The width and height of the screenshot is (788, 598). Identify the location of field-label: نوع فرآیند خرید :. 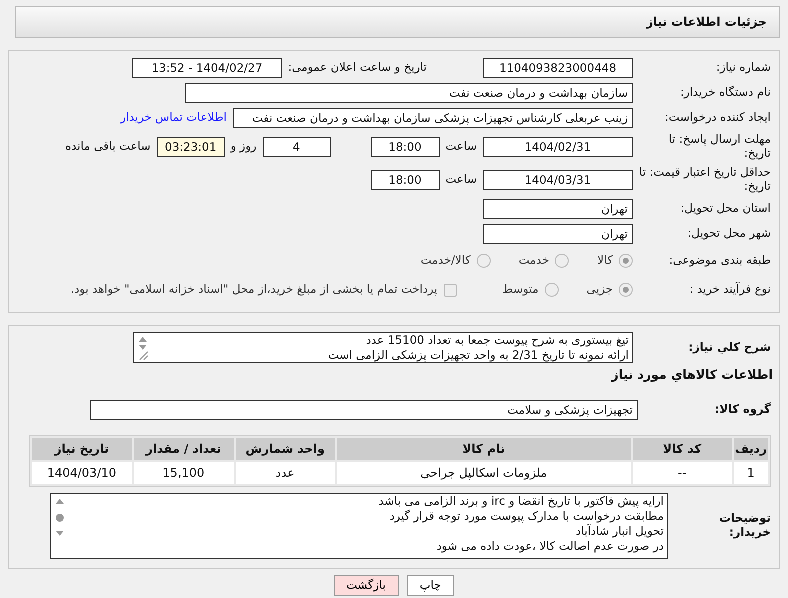
(730, 290).